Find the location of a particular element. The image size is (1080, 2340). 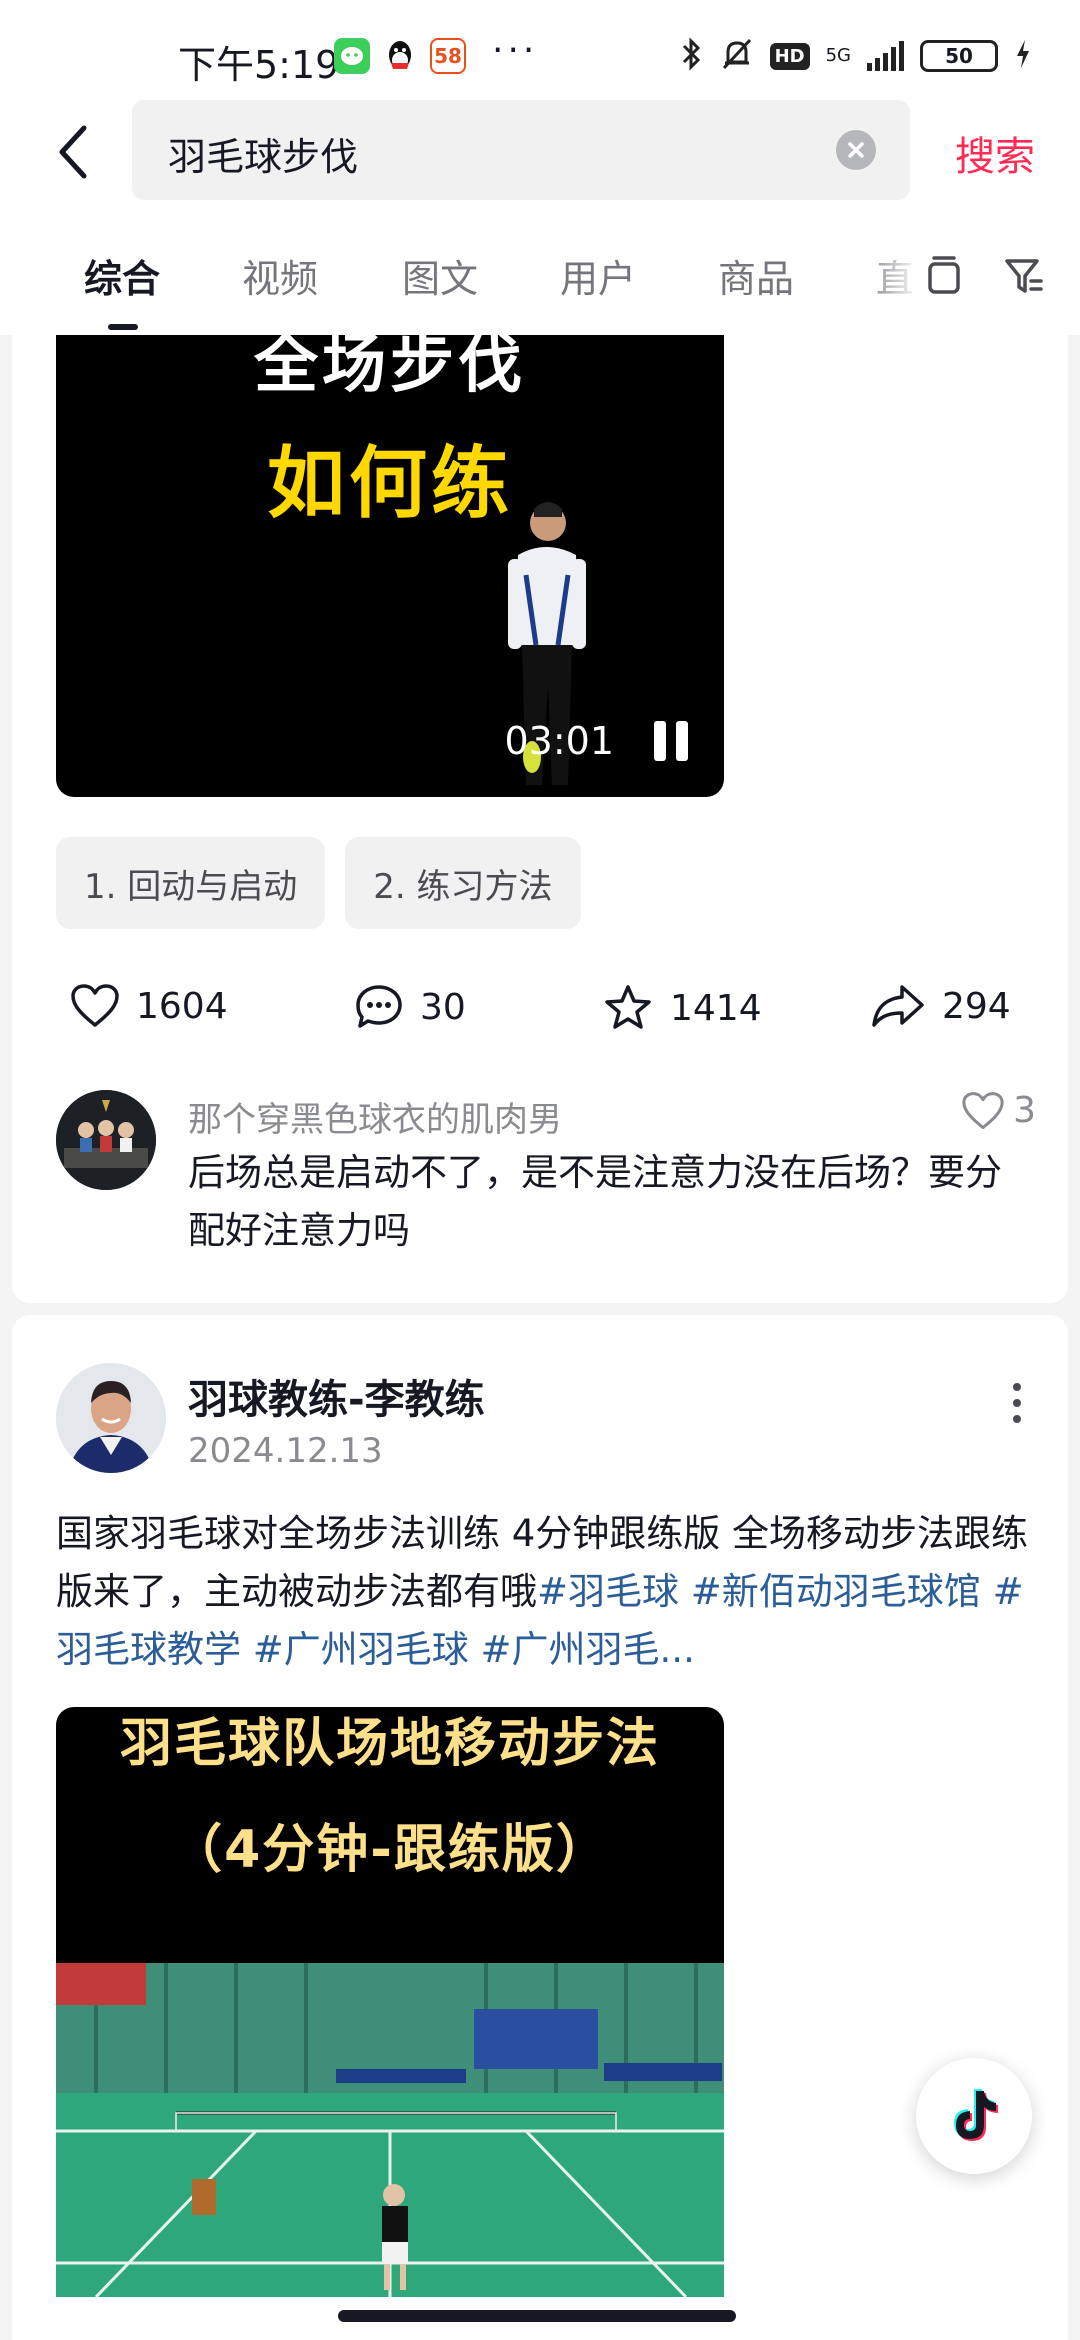

douyin-logo-icon is located at coordinates (976, 2115).